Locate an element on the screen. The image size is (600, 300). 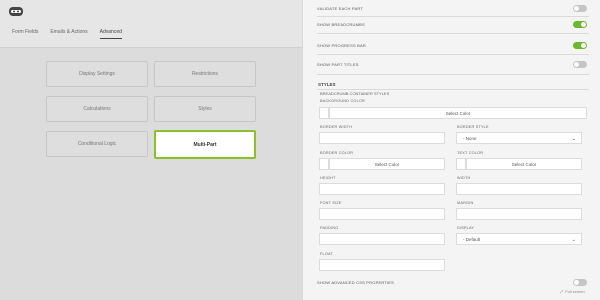
tab-emails-actions: Emails & Actions is located at coordinates (68, 34).